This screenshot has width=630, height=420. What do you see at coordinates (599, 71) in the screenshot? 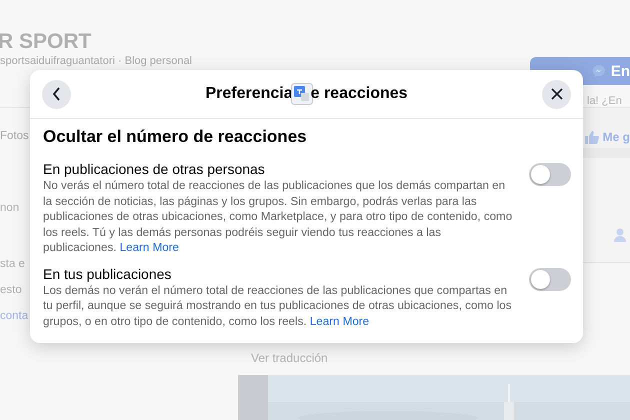
I see `messenger-icon` at bounding box center [599, 71].